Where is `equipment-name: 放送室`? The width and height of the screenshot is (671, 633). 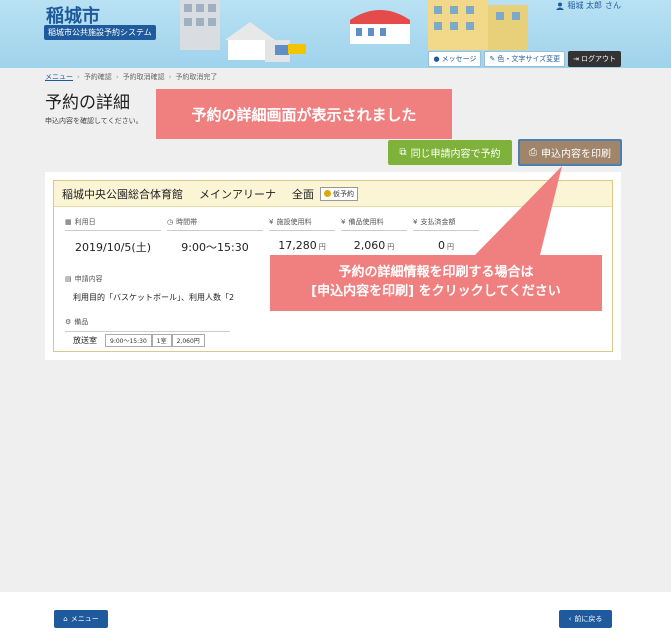
equipment-name: 放送室 is located at coordinates (85, 340).